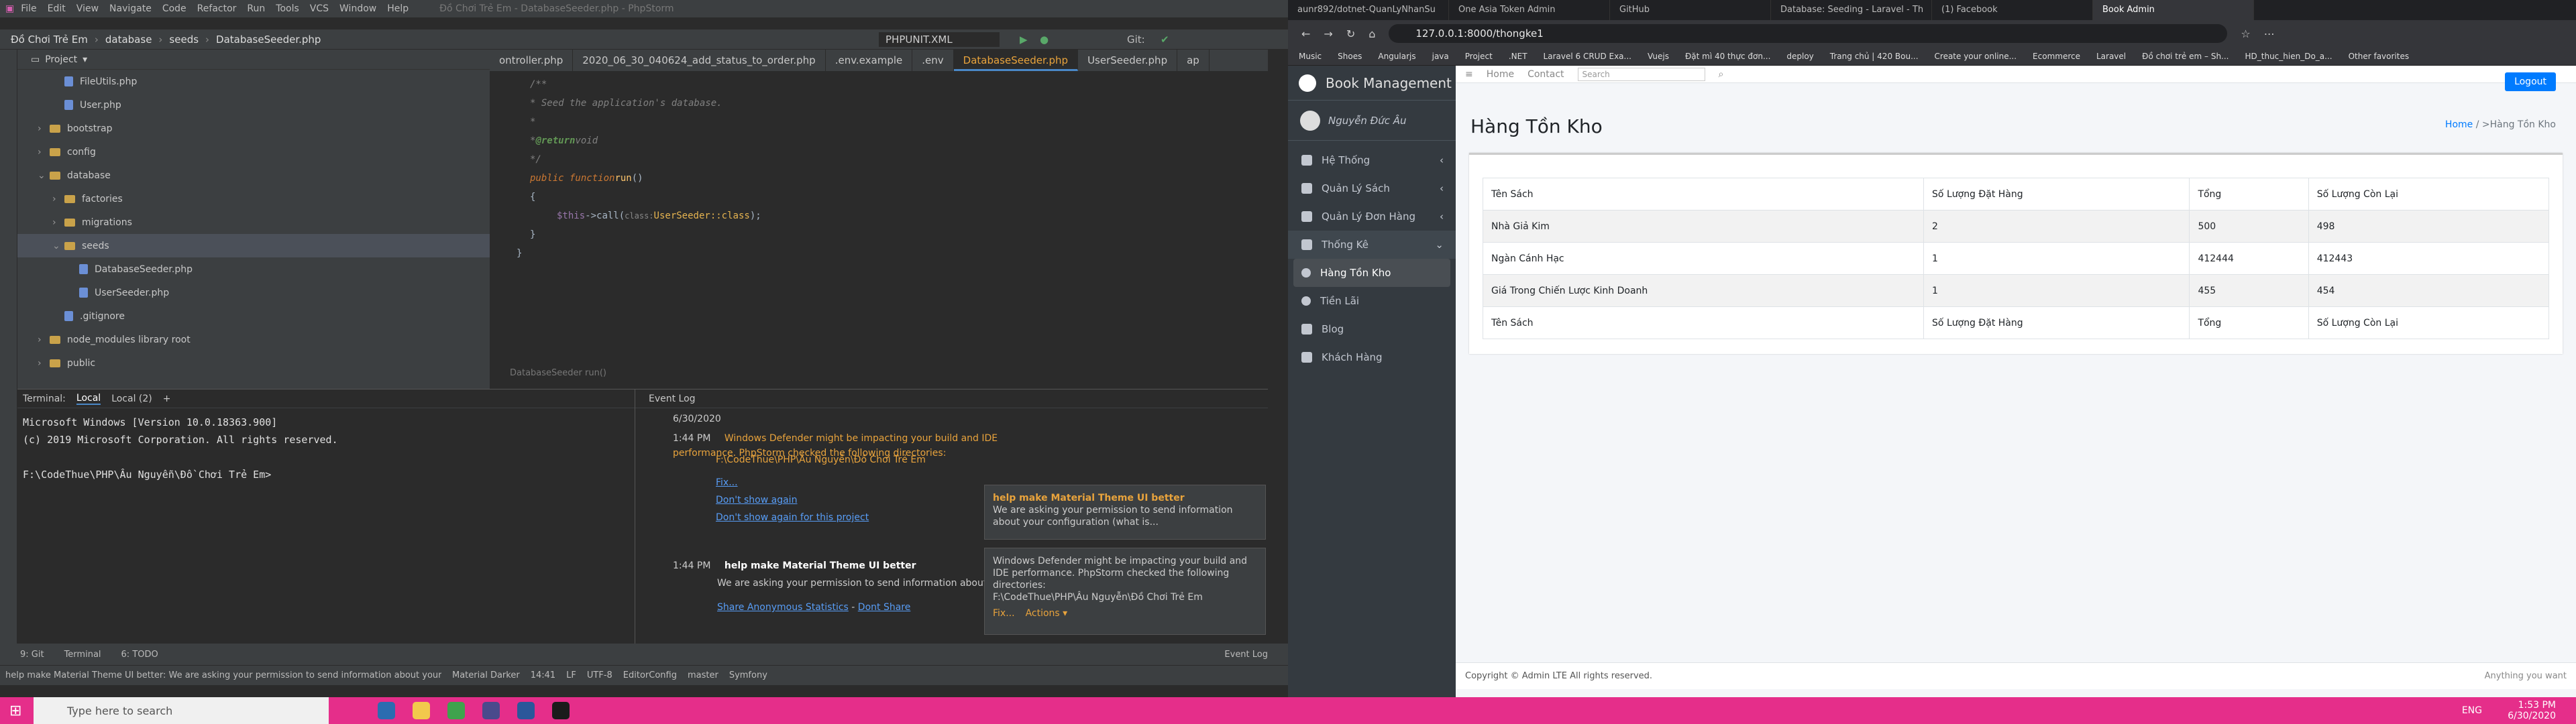  Describe the element at coordinates (253, 363) in the screenshot. I see `tree-item: › public` at that location.